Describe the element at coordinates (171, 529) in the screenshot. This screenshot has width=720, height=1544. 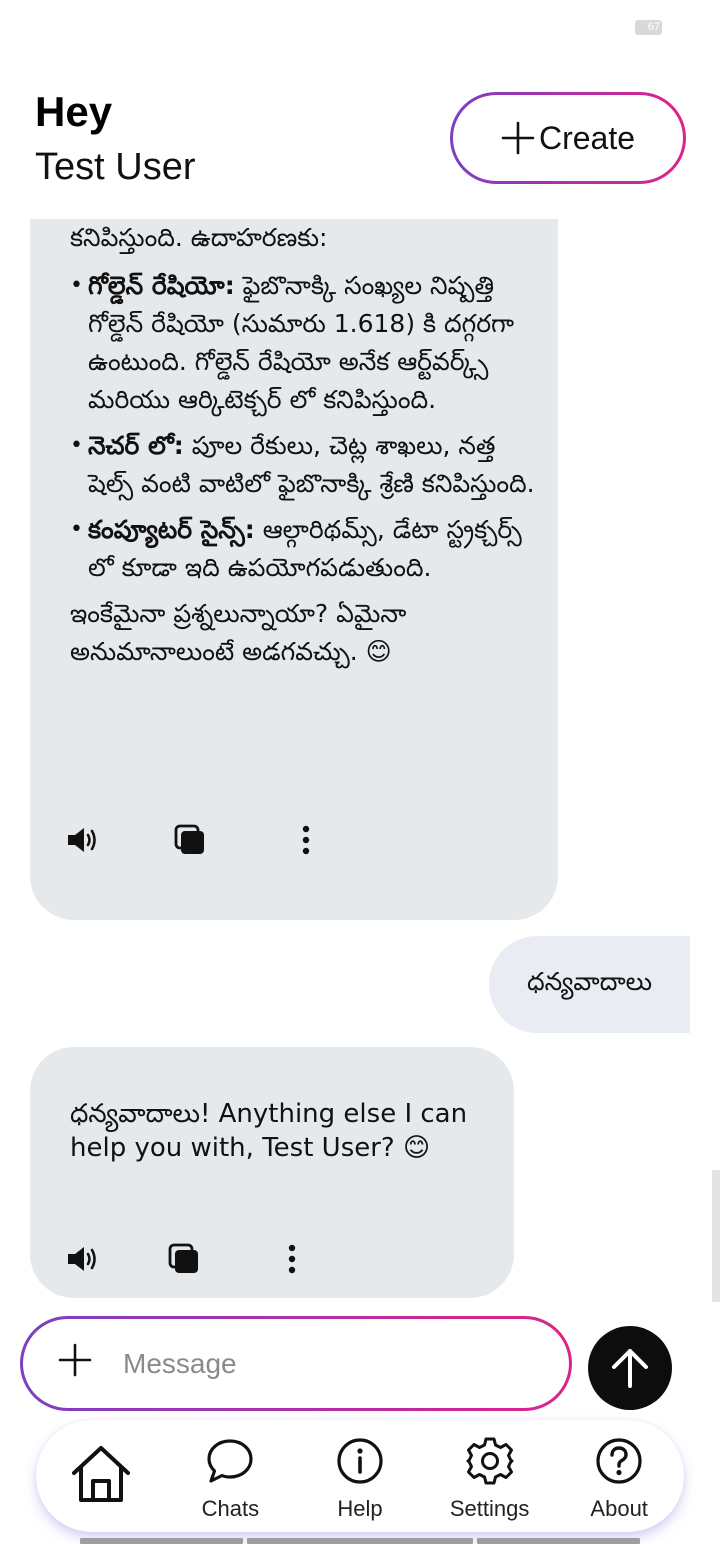
I see `list-item-title: కంప్యూటర్ సైన్స్:` at that location.